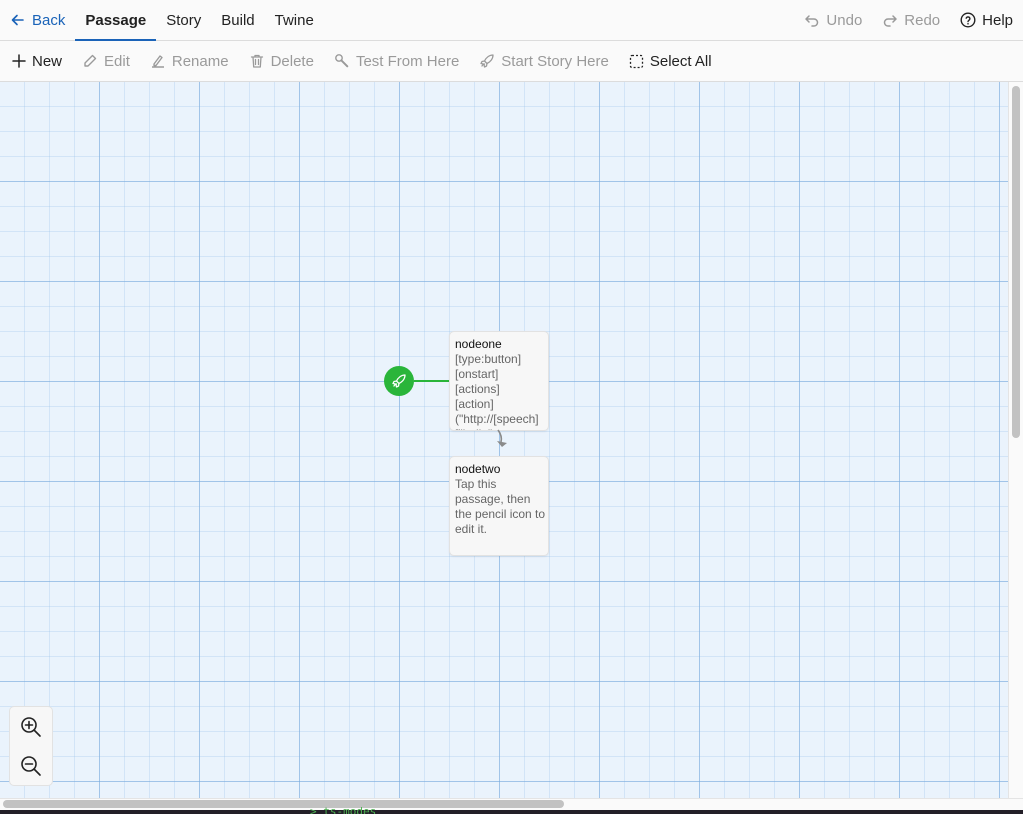  What do you see at coordinates (158, 61) in the screenshot?
I see `rename-icon` at bounding box center [158, 61].